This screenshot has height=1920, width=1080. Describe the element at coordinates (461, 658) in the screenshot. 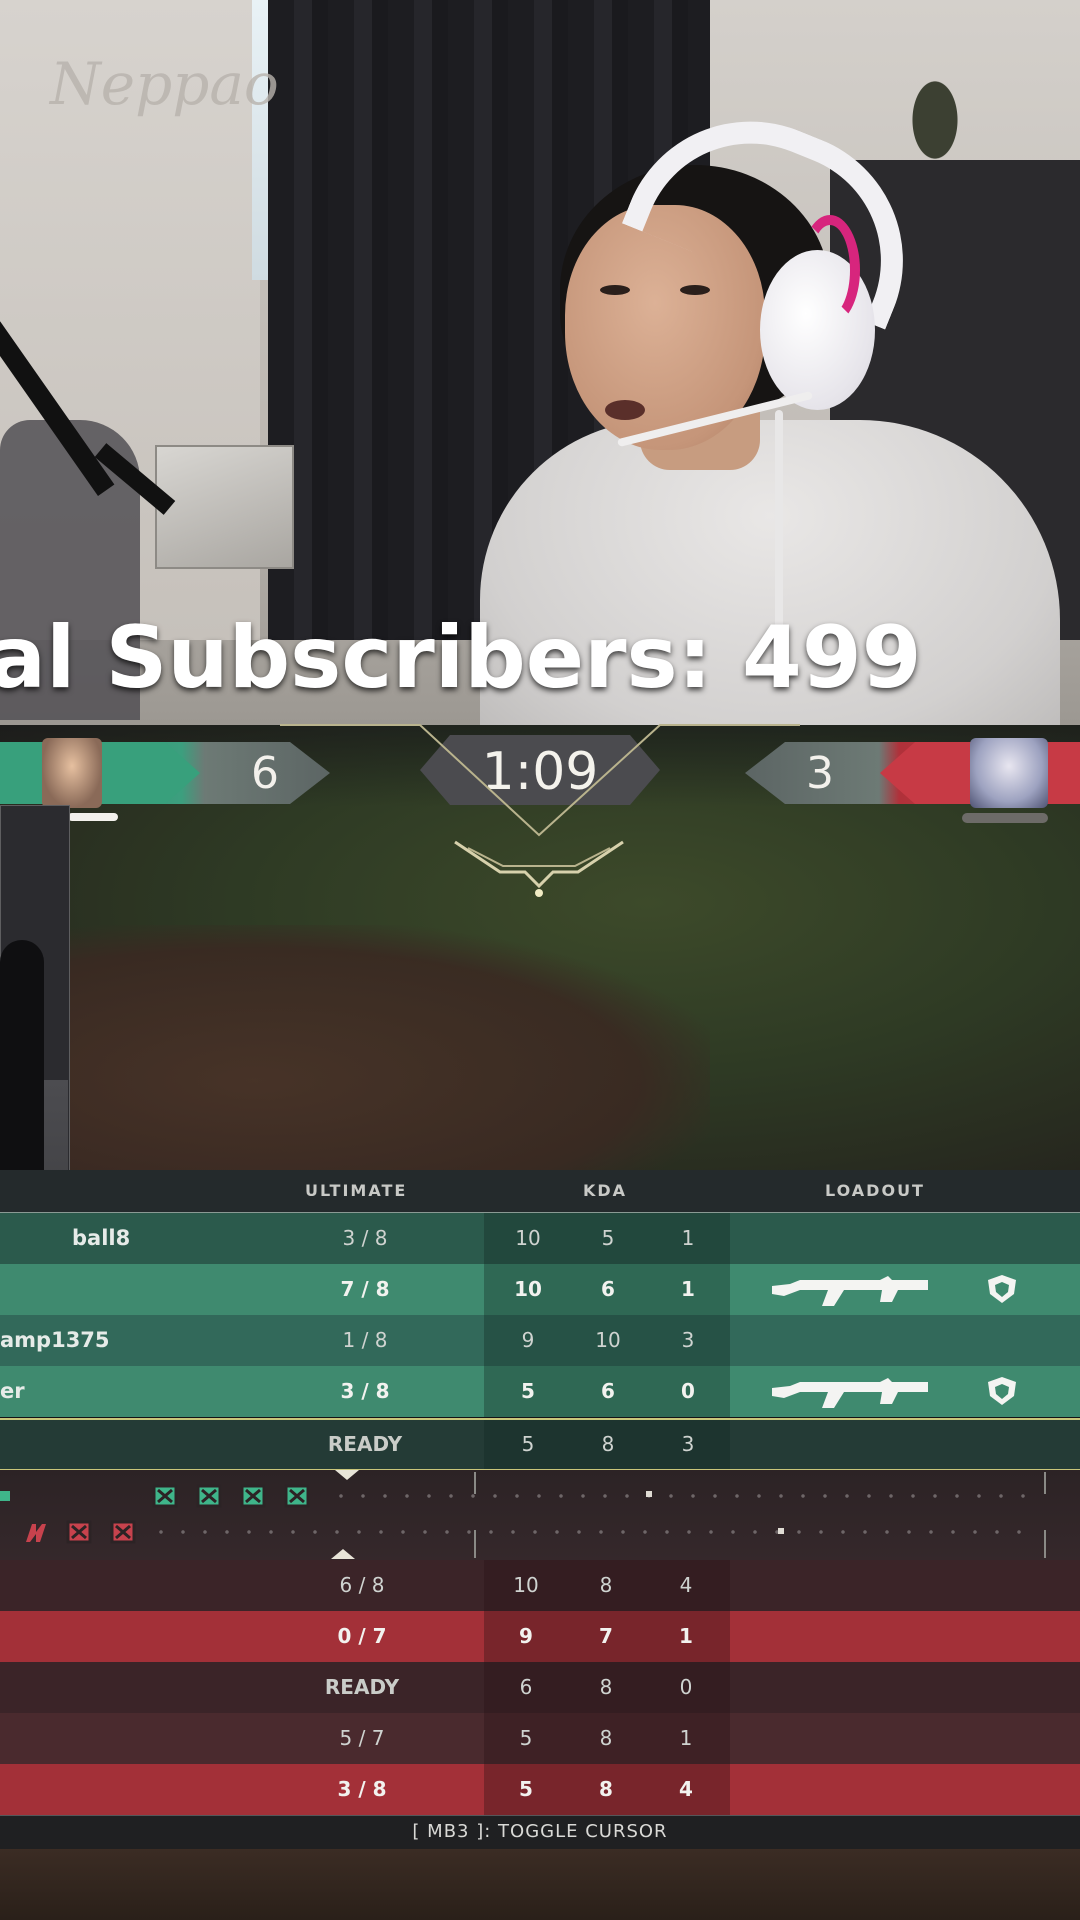

I see `subscriber-counter-text: al Subscribers: 499` at that location.